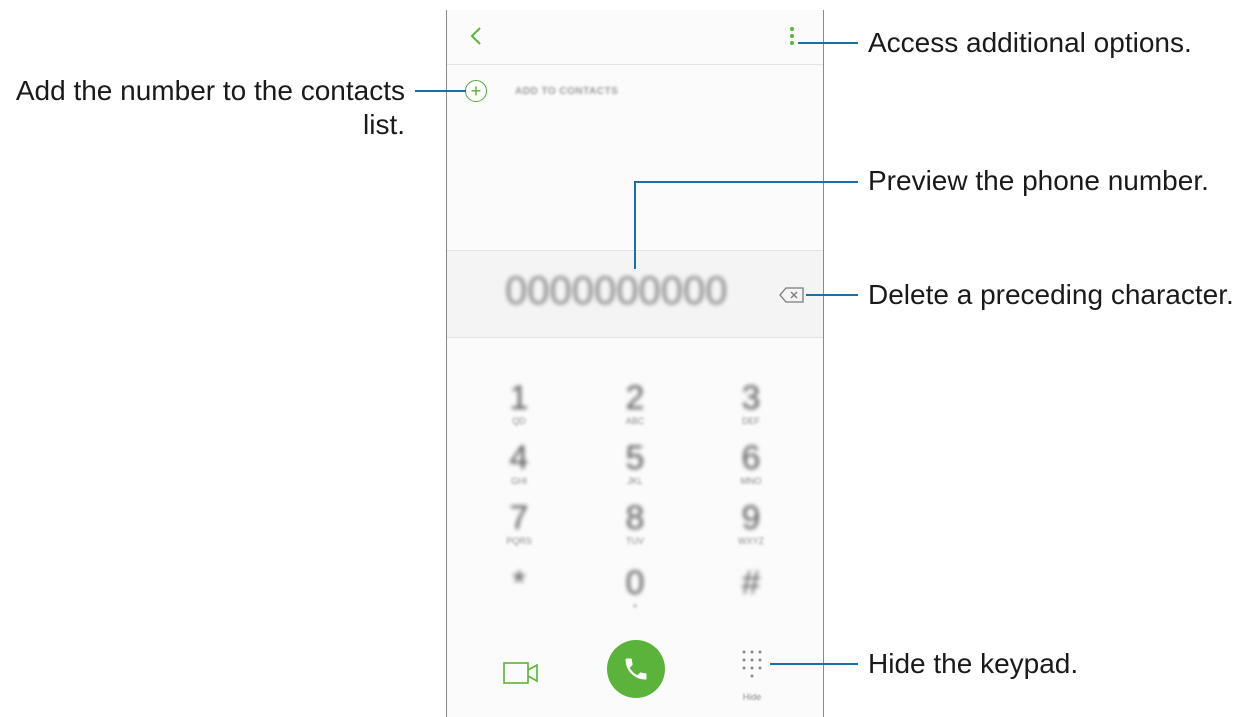 The image size is (1237, 717). Describe the element at coordinates (384, 124) in the screenshot. I see `callout-add-contacts-line2: list.` at that location.